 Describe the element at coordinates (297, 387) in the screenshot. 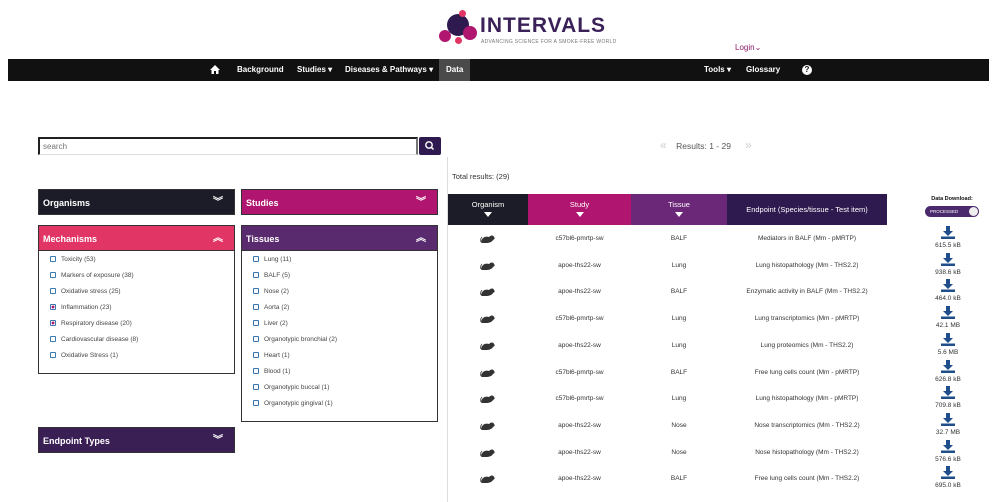

I see `tissue-label: Organotypic buccal (1)` at that location.